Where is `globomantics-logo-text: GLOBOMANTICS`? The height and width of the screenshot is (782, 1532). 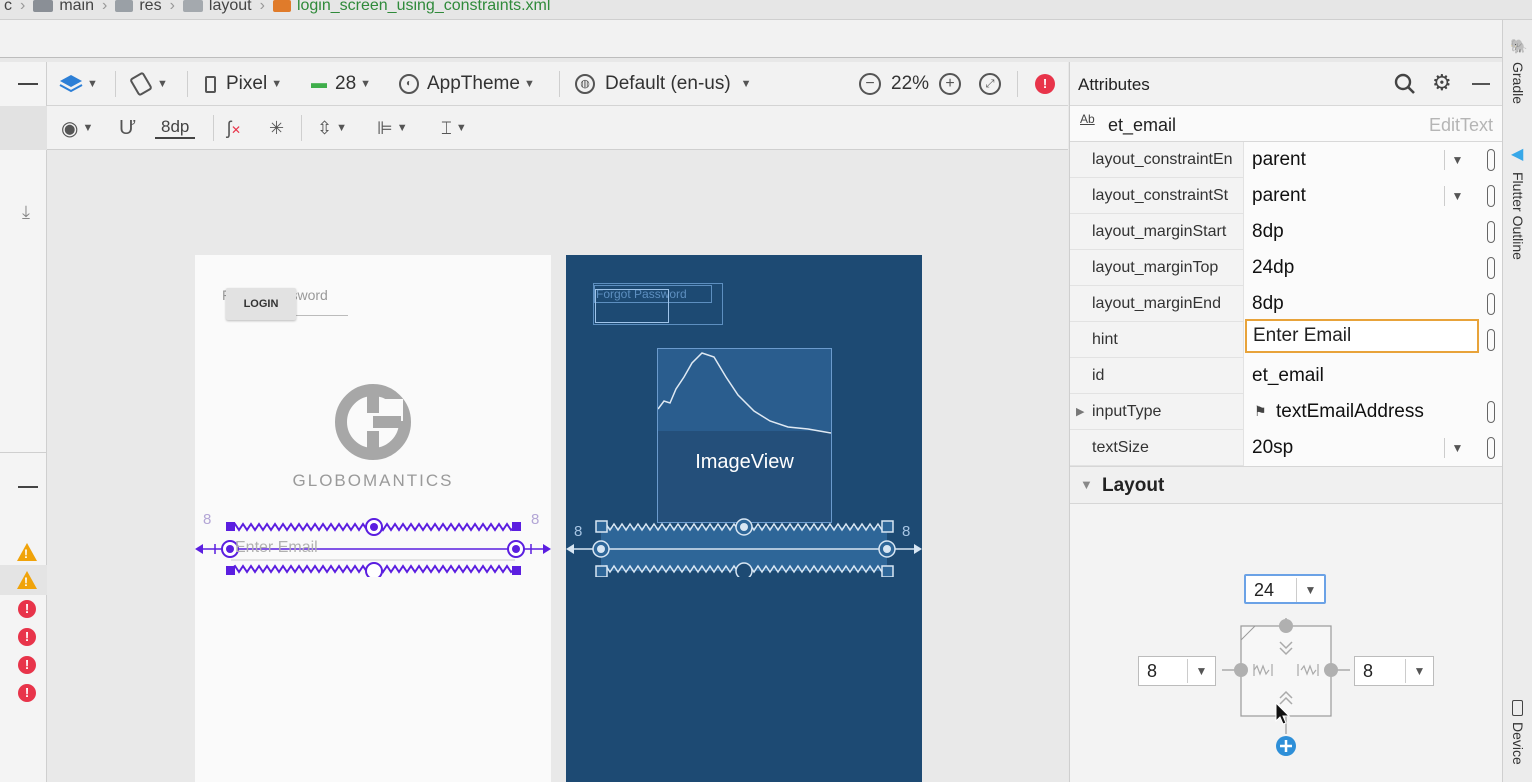
globomantics-logo-text: GLOBOMANTICS is located at coordinates (373, 480).